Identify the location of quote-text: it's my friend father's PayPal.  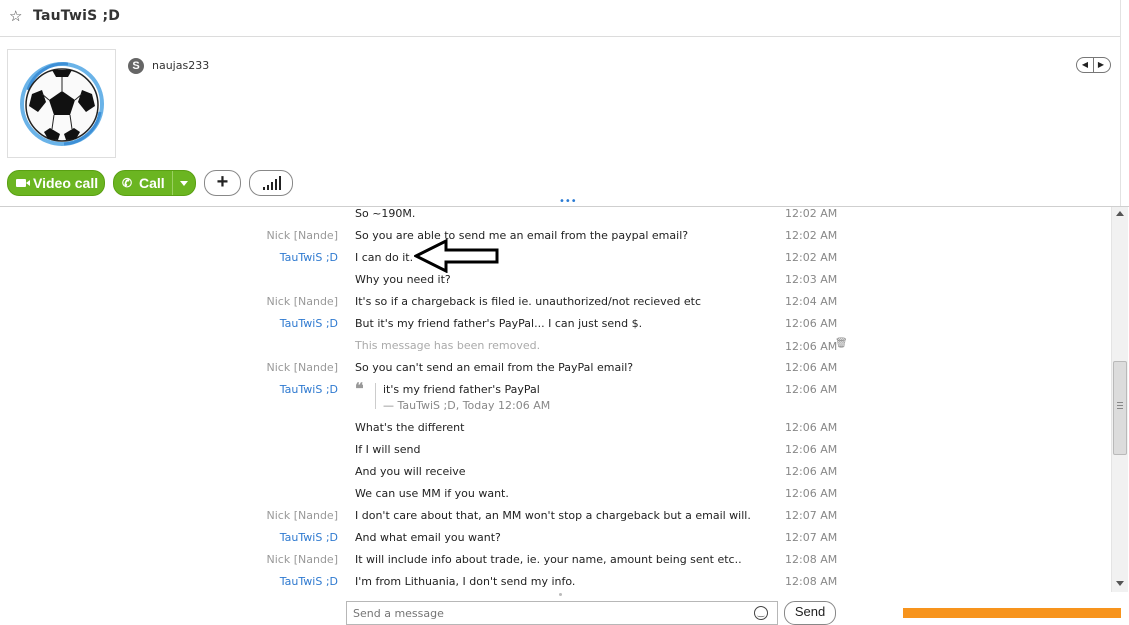
(461, 389).